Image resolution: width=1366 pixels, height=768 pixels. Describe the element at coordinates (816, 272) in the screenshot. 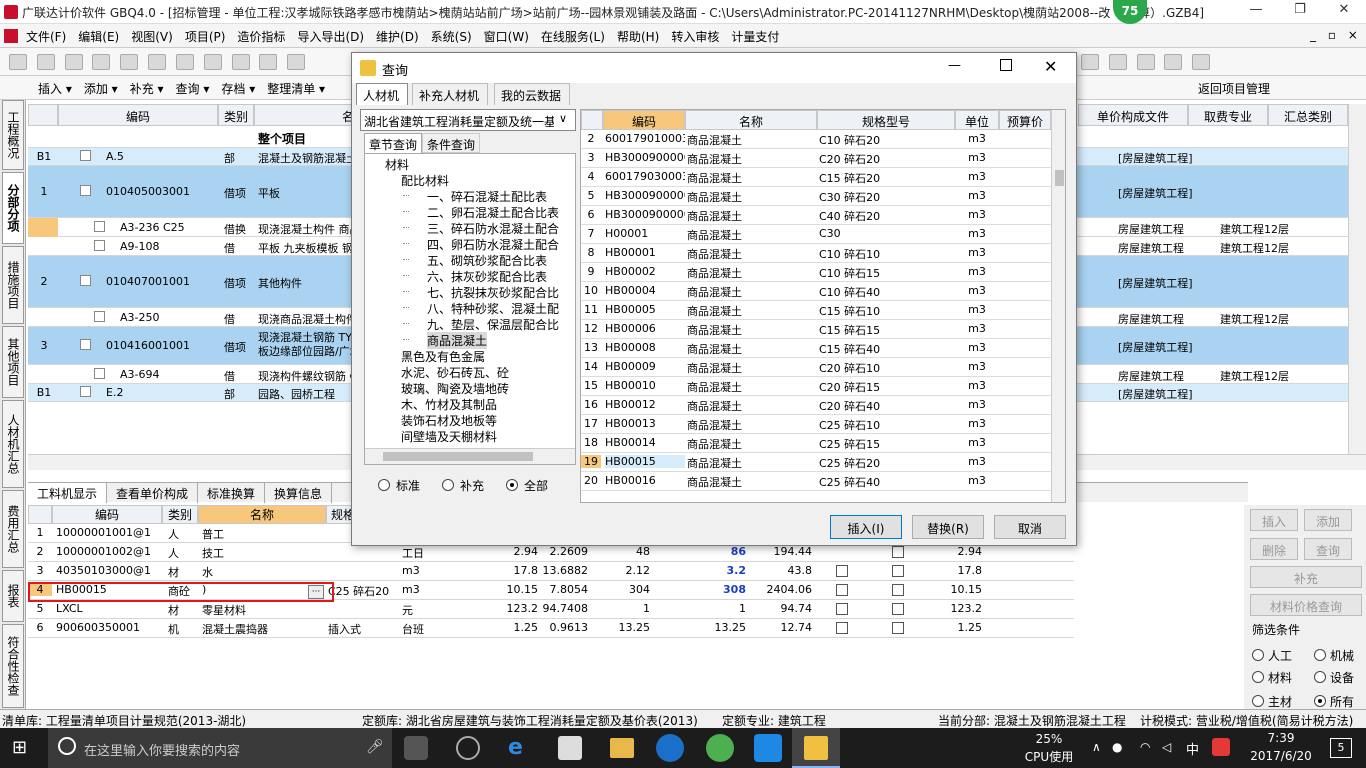

I see `material-row: 9 HB00002 商品混凝土 C10 碎石15 m3` at that location.